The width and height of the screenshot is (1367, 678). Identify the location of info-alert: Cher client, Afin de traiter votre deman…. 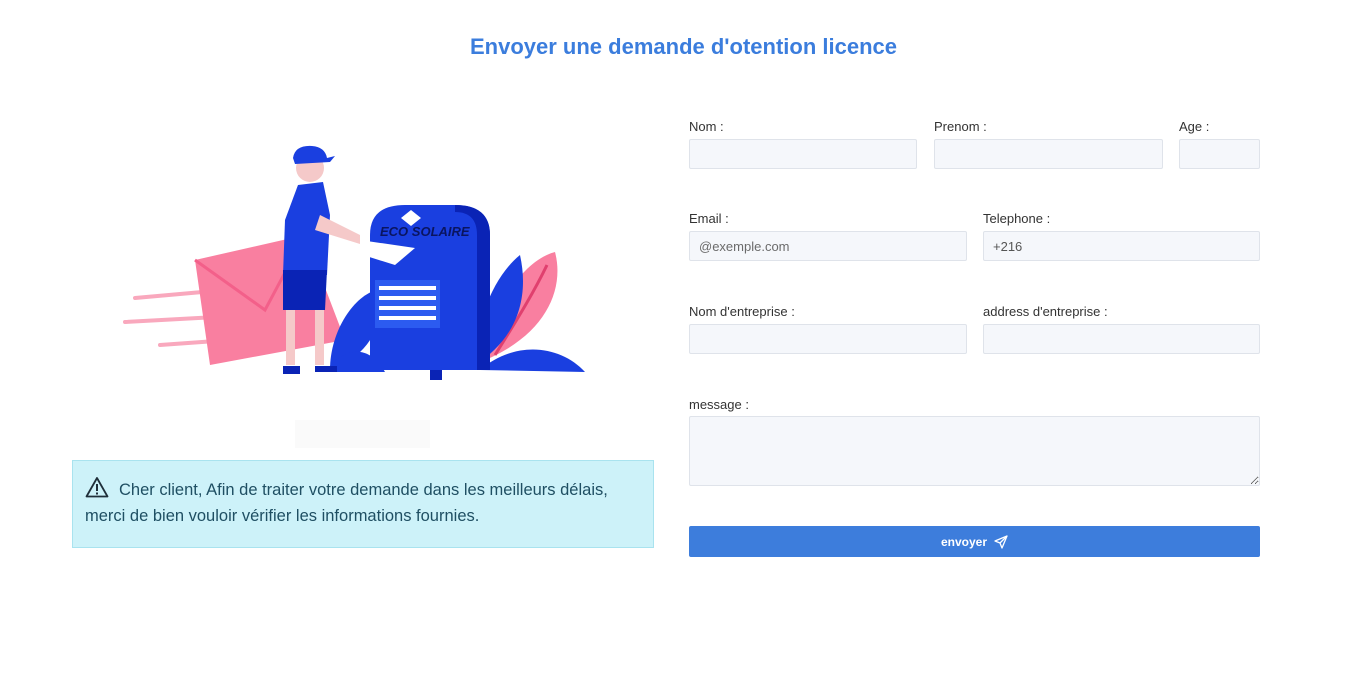
(363, 504).